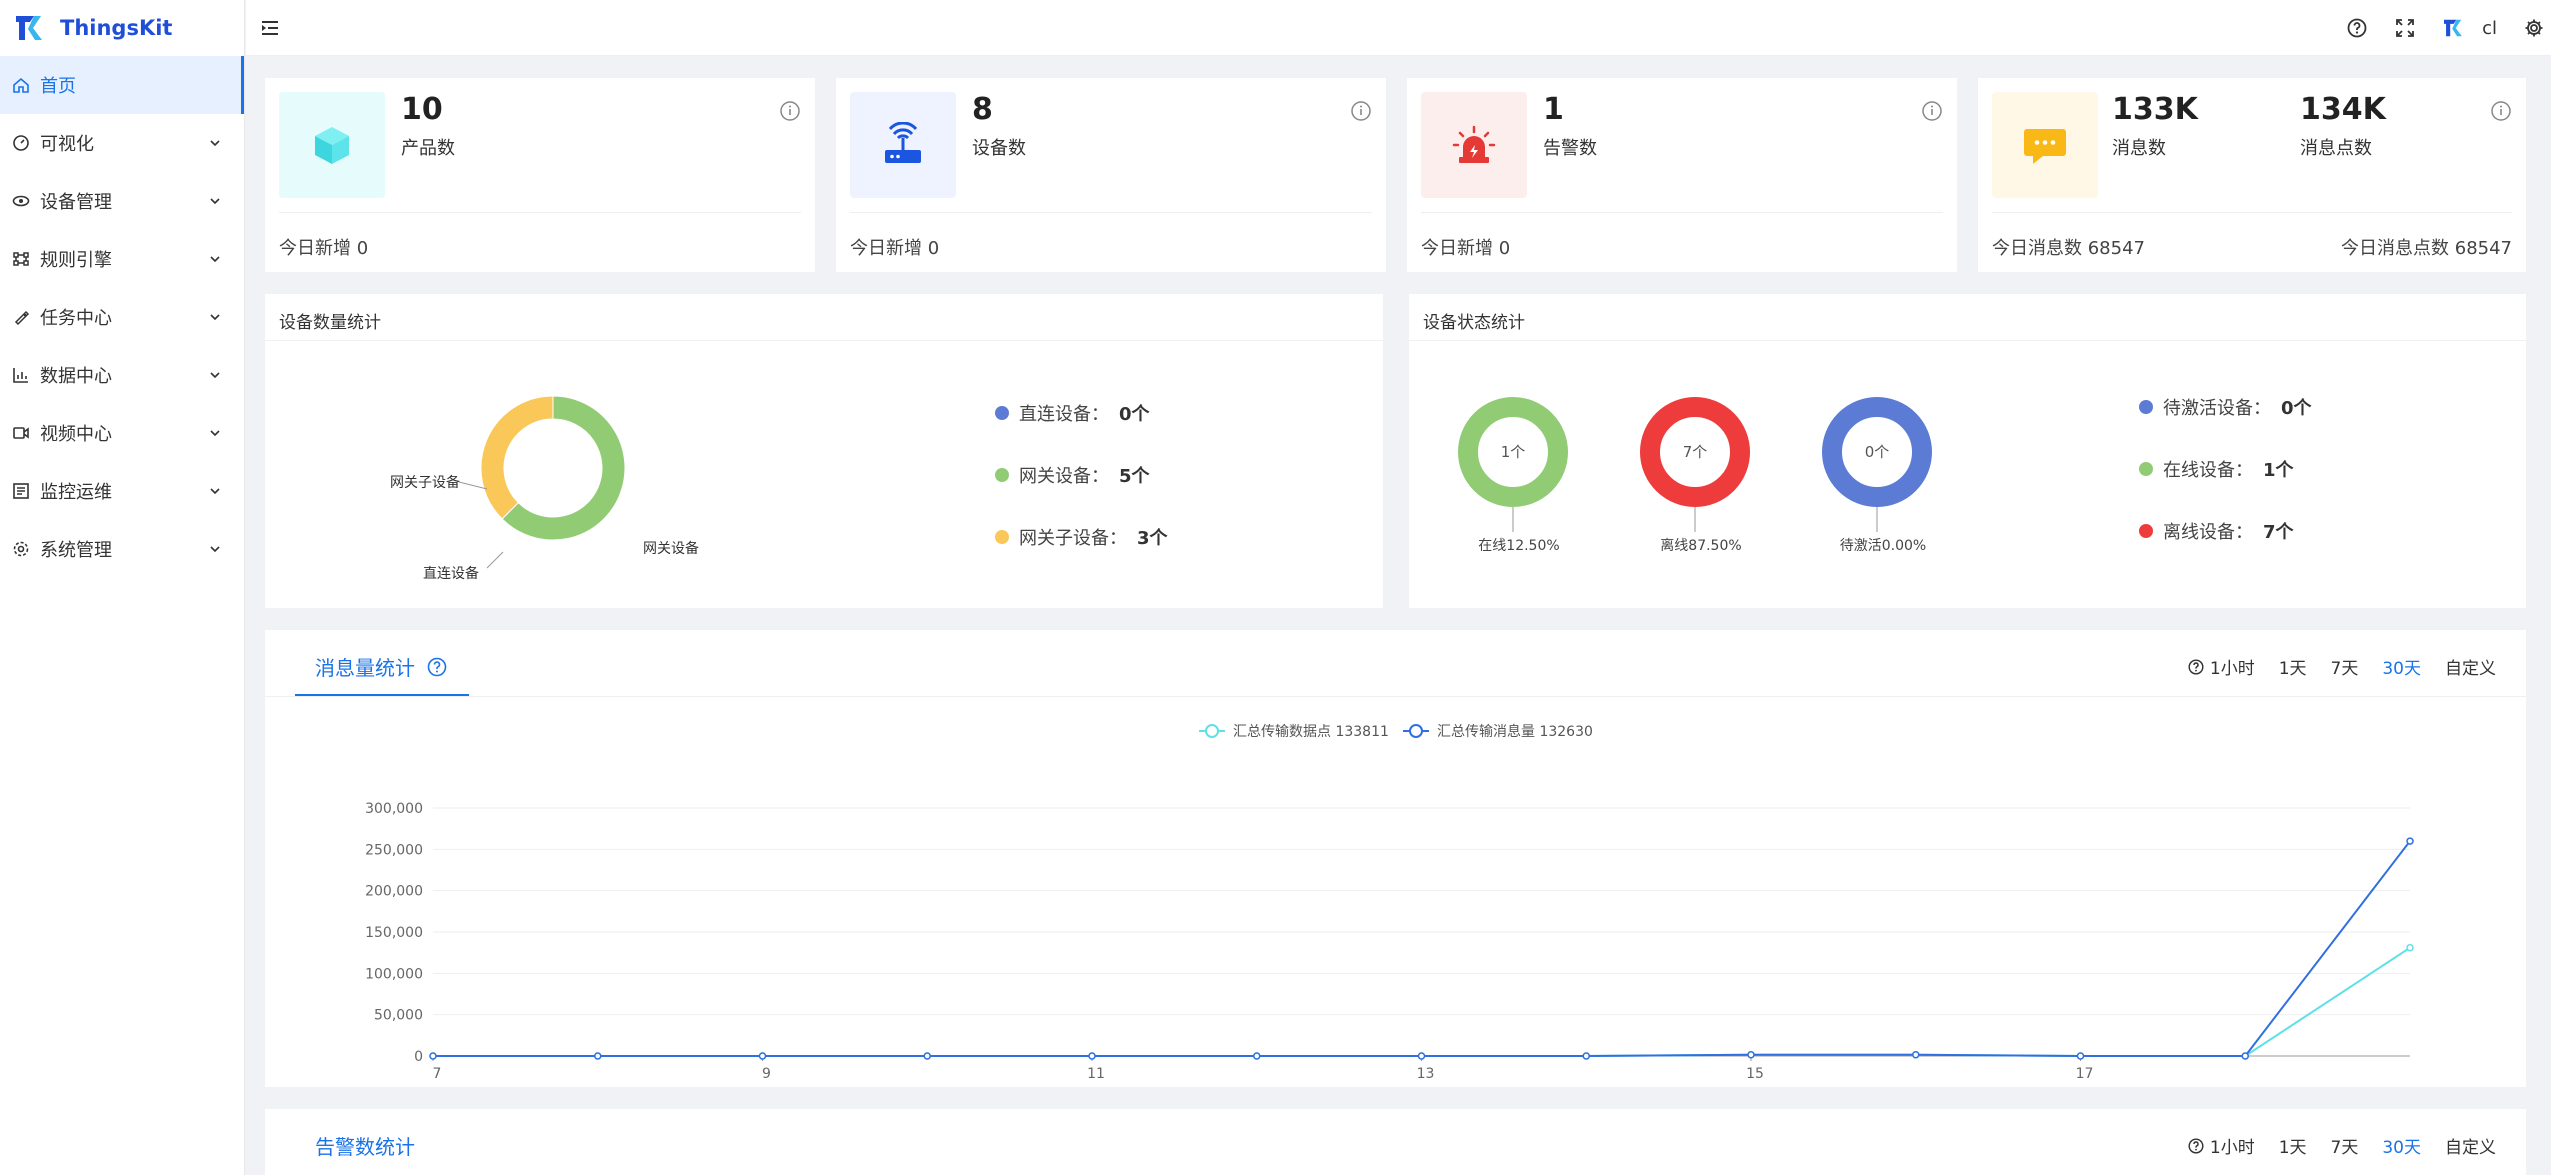 The image size is (2551, 1175). I want to click on range-label: 自定义, so click(2470, 669).